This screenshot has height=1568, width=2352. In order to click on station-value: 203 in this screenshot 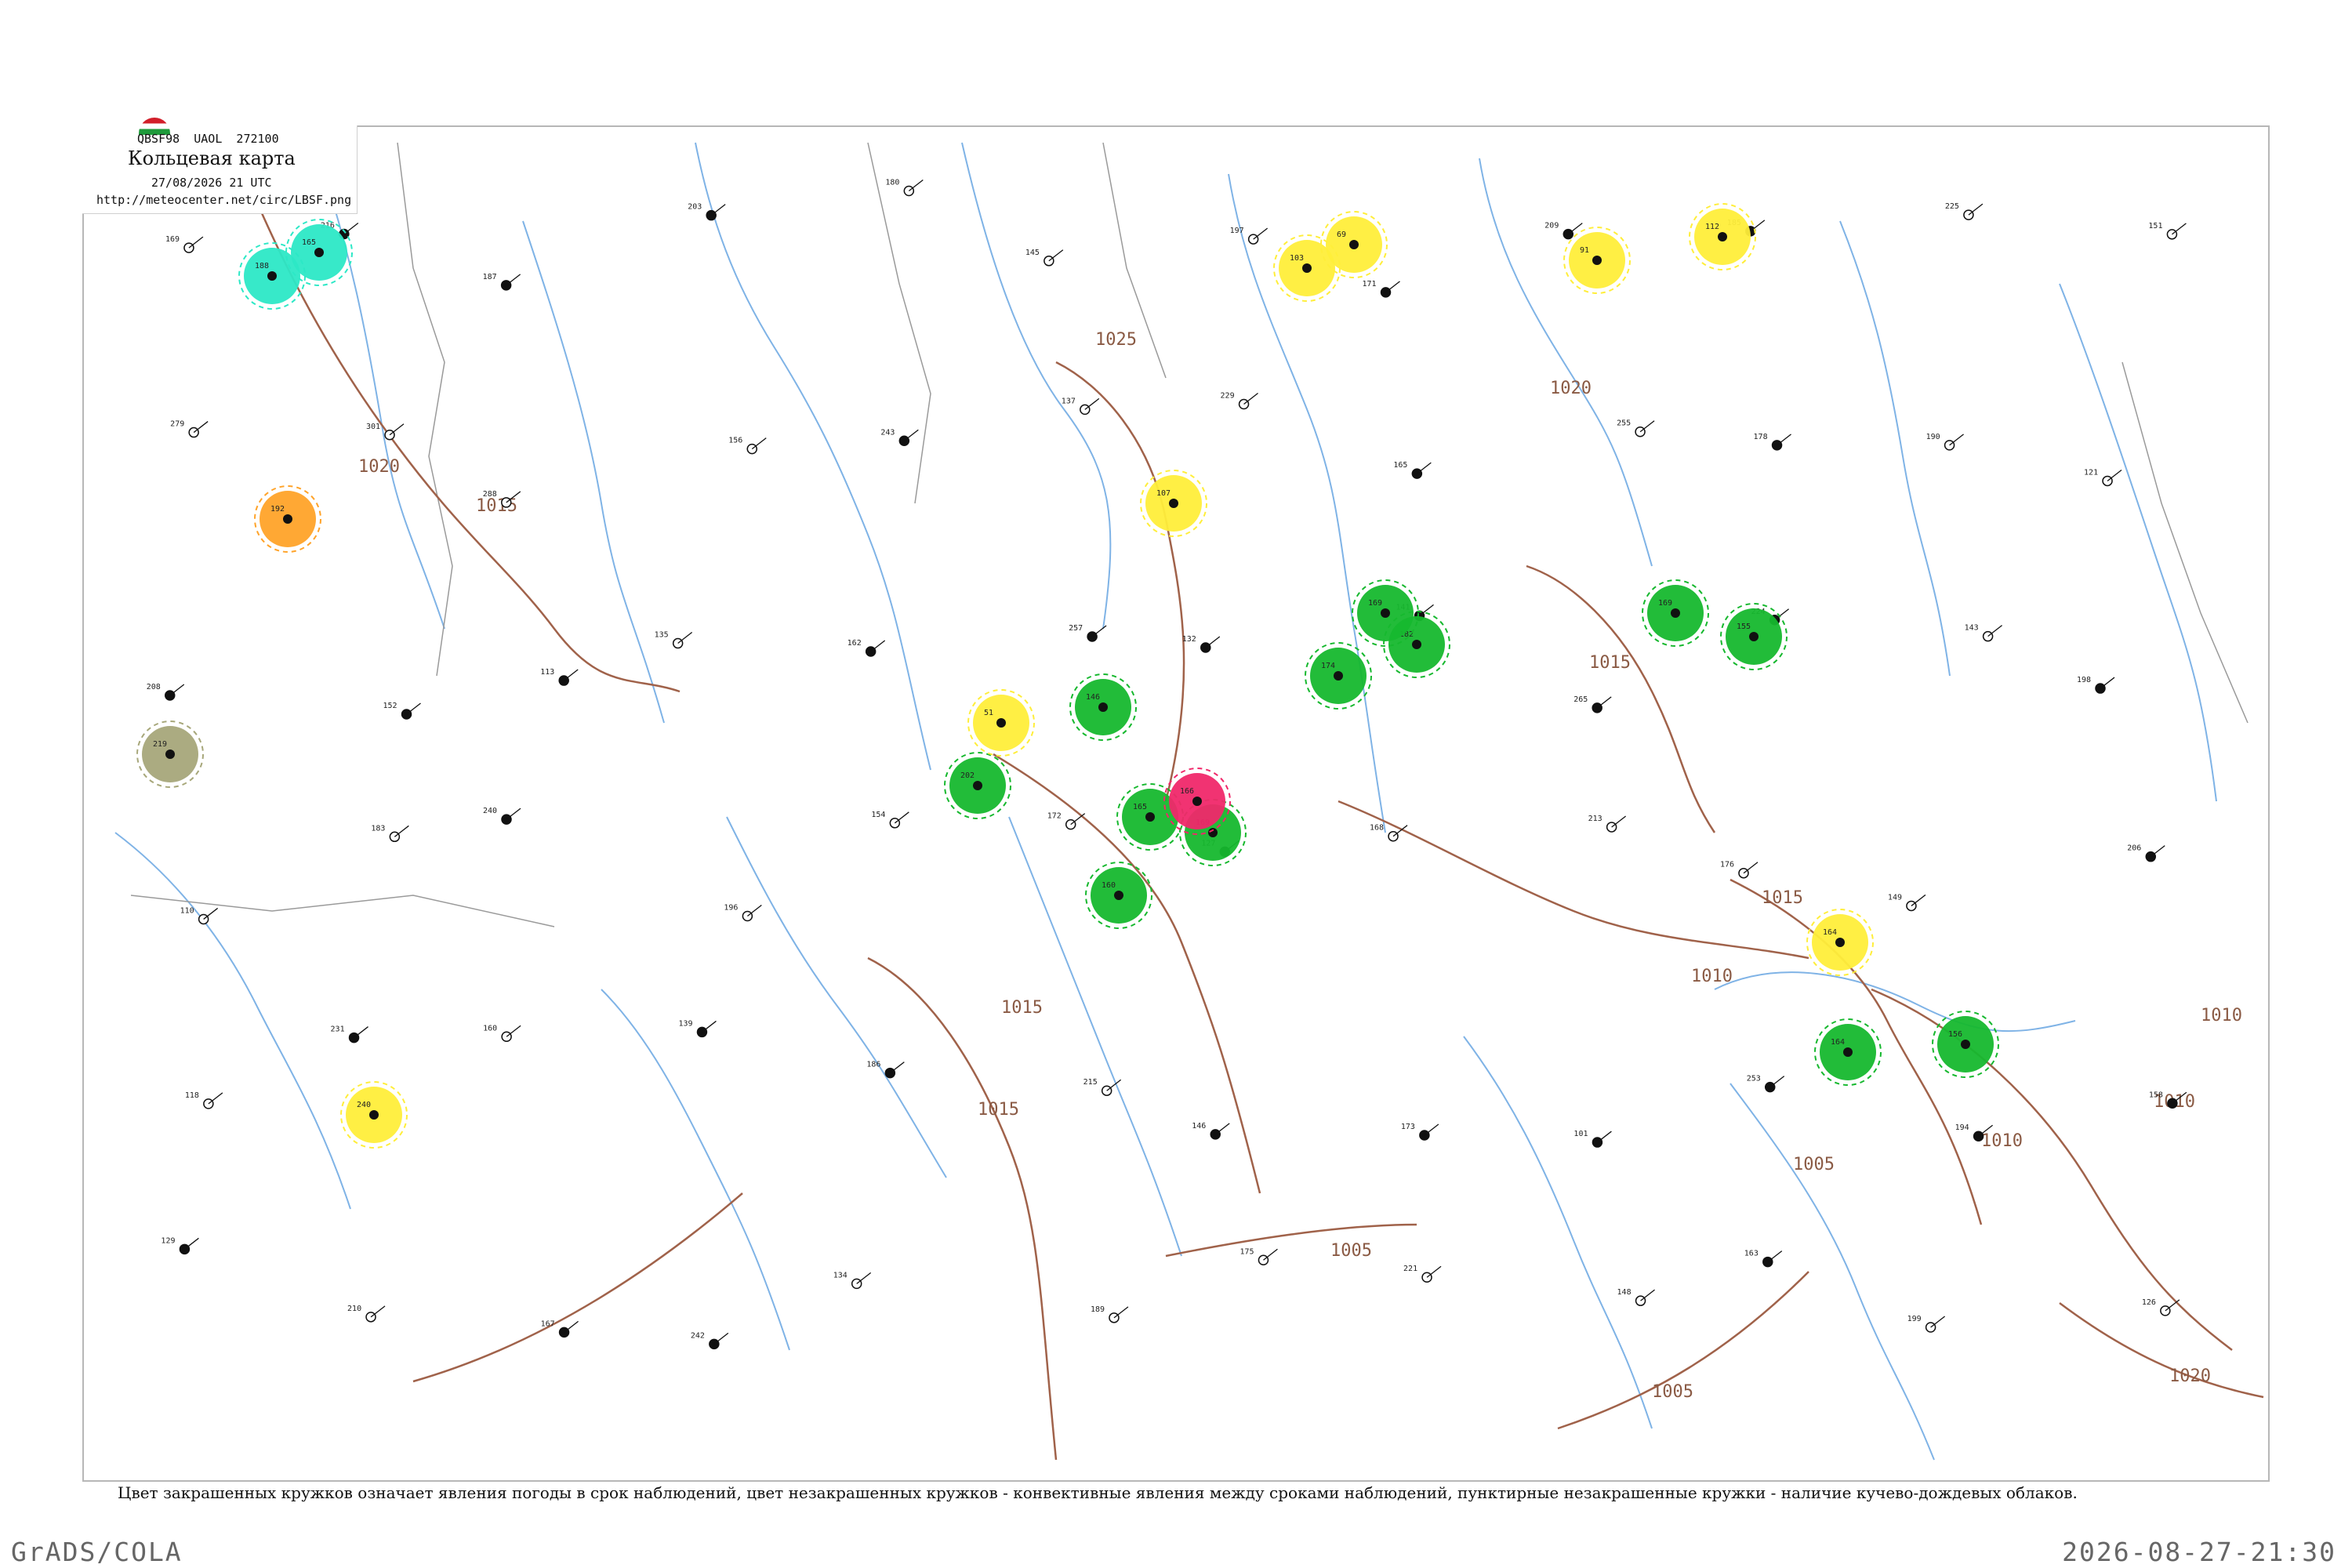, I will do `click(695, 208)`.